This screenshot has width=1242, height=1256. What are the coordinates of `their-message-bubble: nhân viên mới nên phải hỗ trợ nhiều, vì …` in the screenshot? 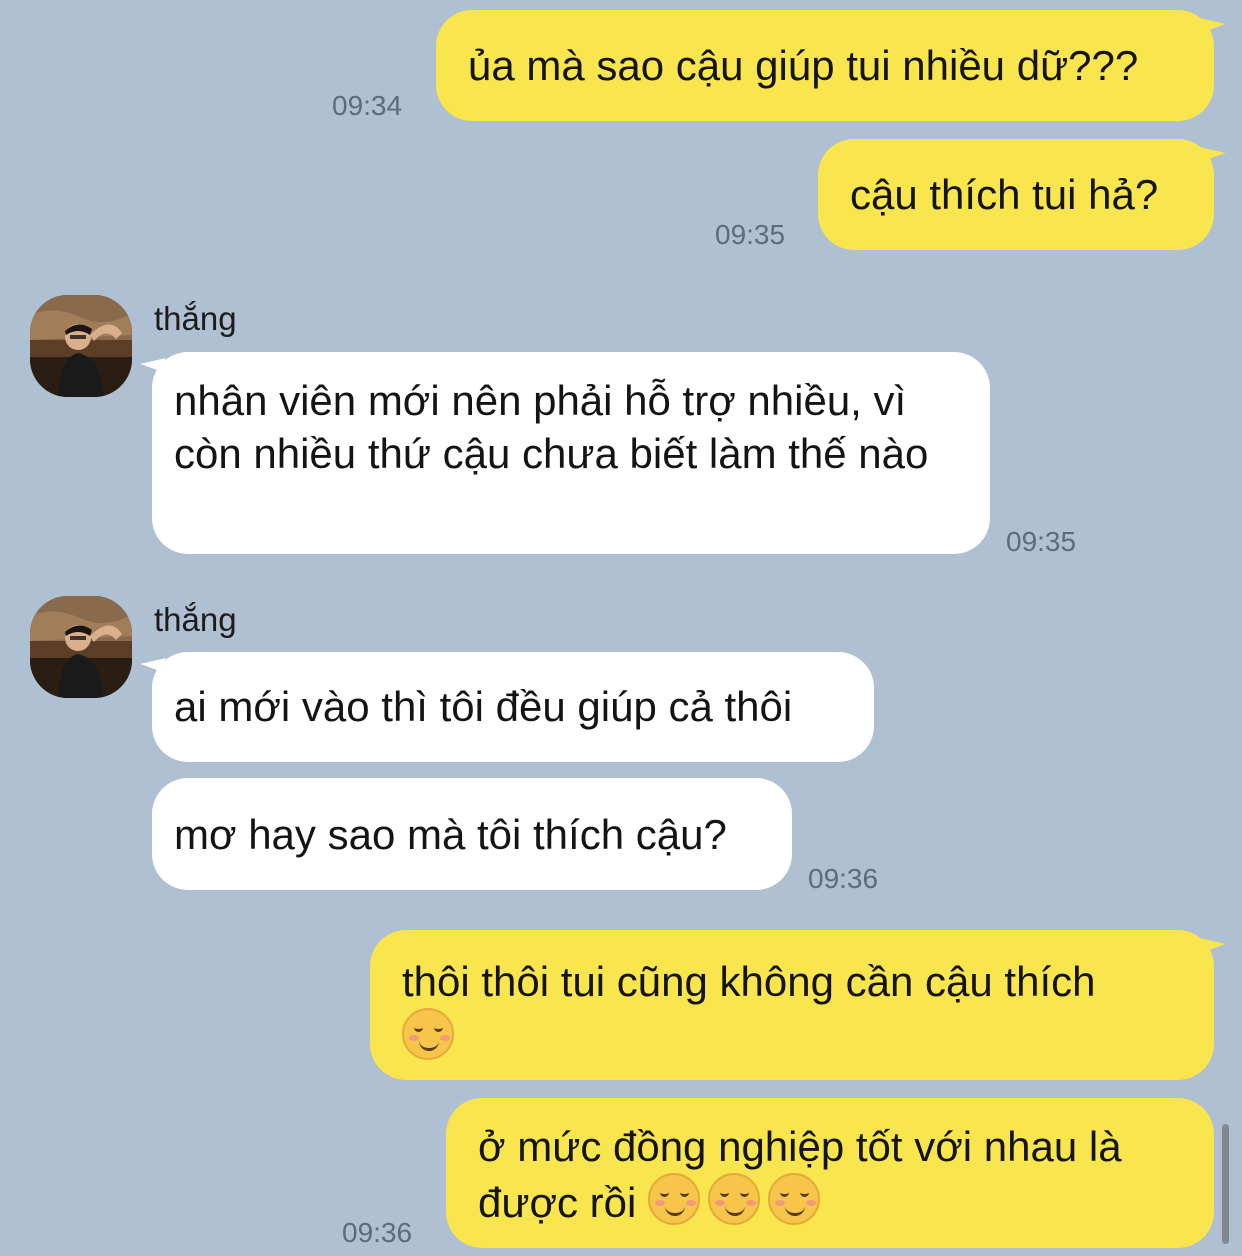 It's located at (571, 453).